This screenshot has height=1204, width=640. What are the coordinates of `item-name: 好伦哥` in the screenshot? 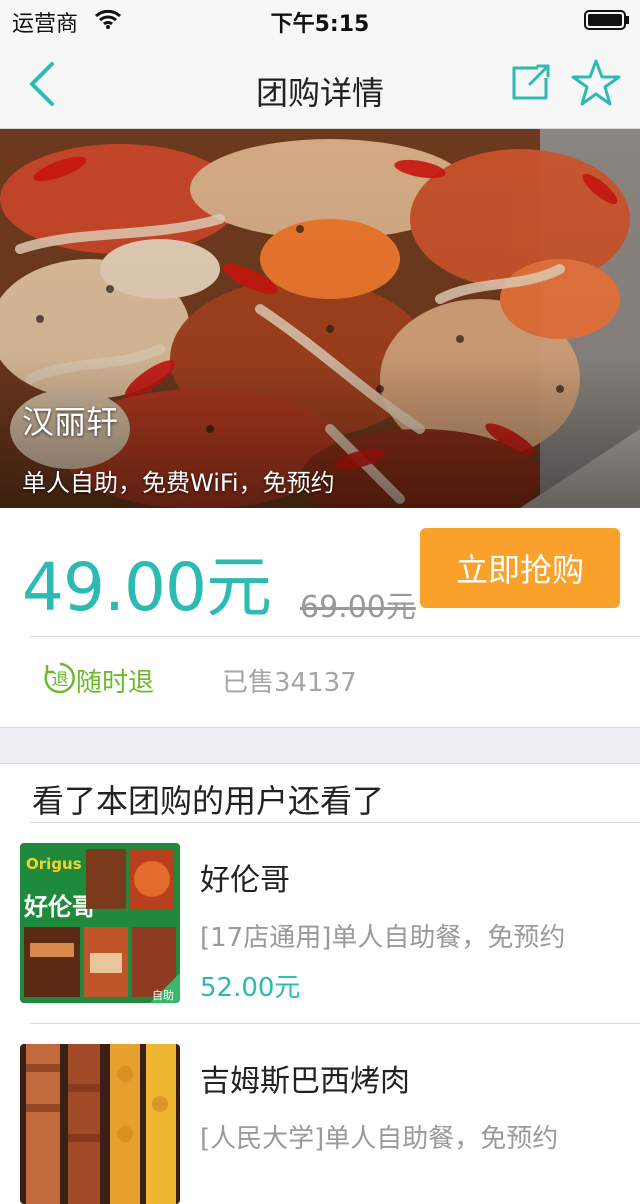 It's located at (245, 880).